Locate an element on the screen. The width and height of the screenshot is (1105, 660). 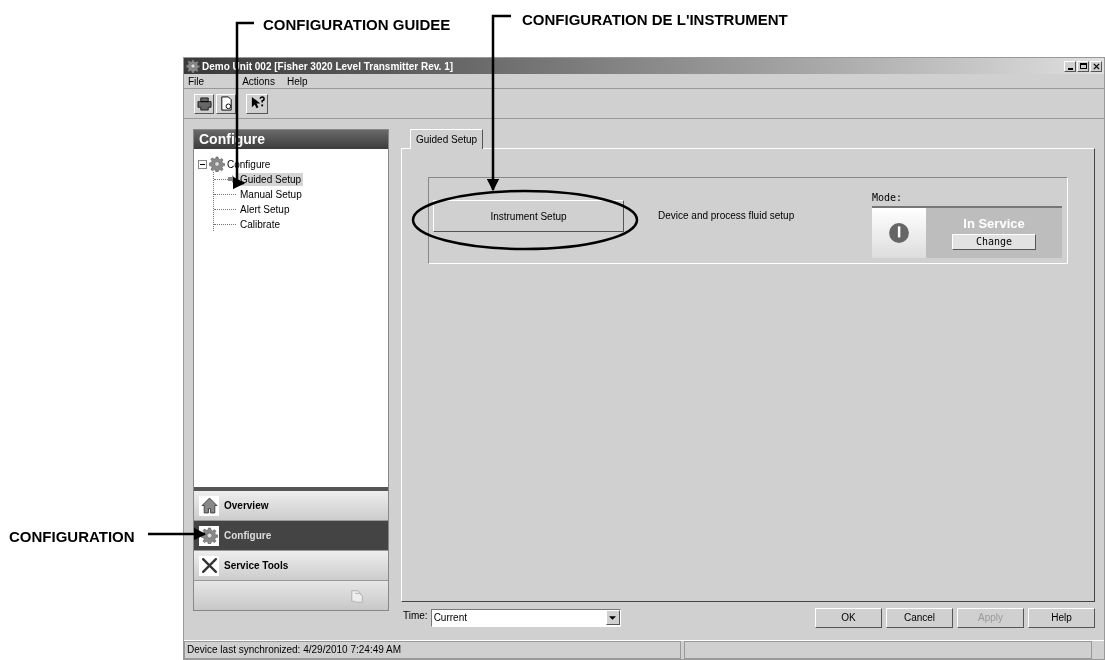
dialog-button: Cancel is located at coordinates (919, 617).